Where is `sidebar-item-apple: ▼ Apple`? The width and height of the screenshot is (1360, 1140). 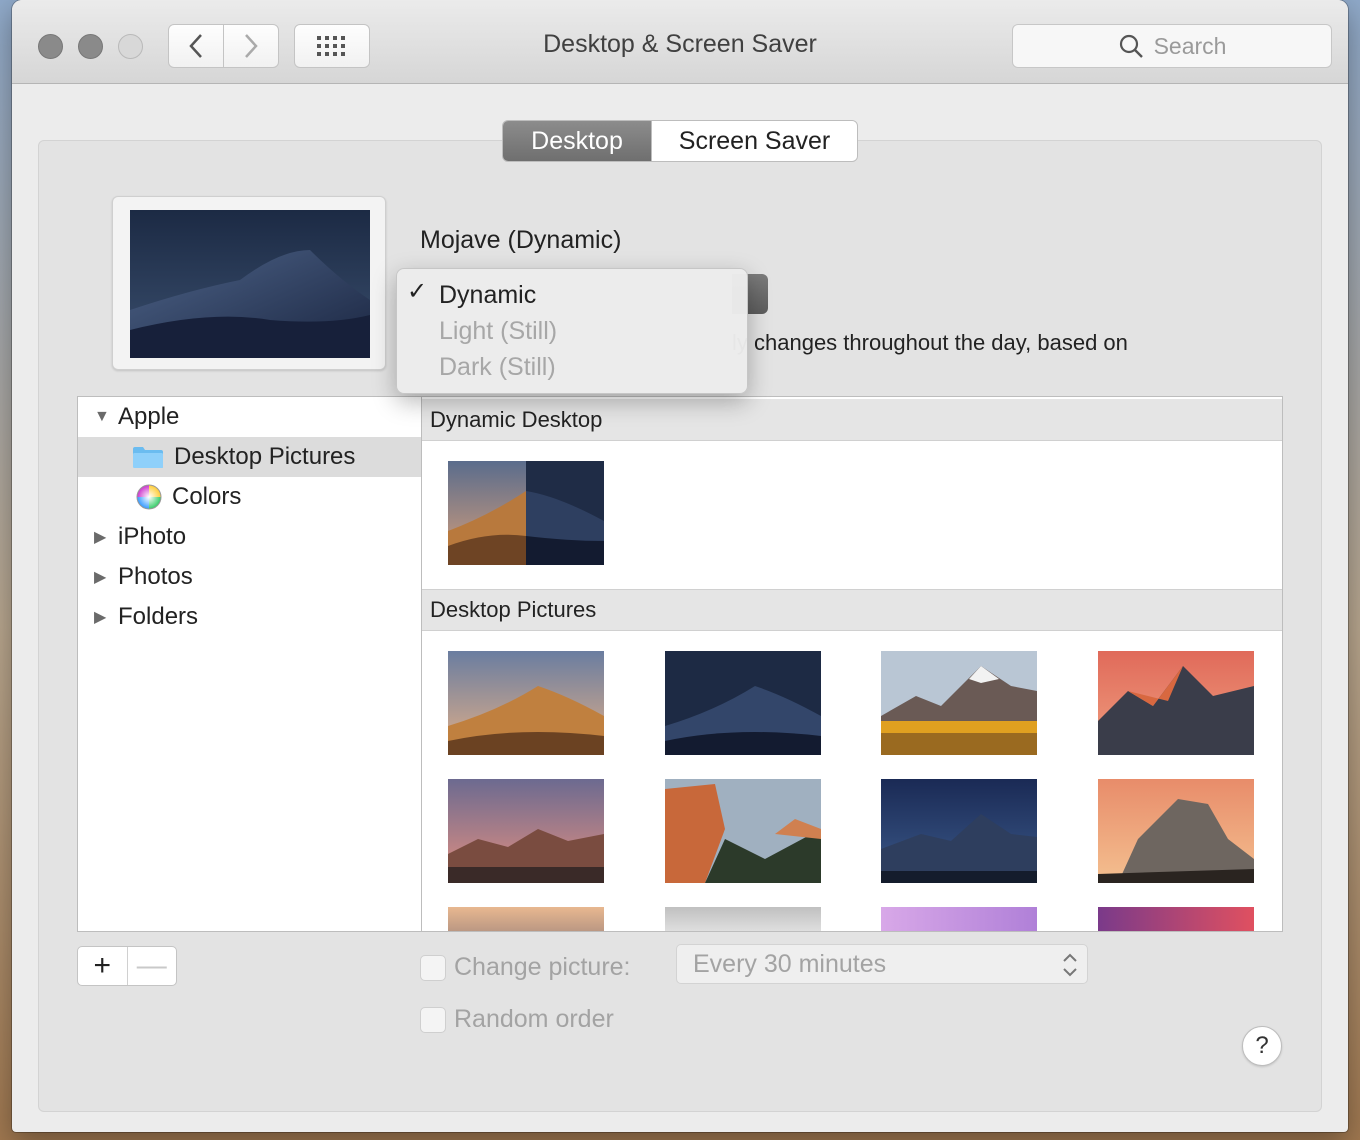
sidebar-item-apple: ▼ Apple is located at coordinates (249, 417).